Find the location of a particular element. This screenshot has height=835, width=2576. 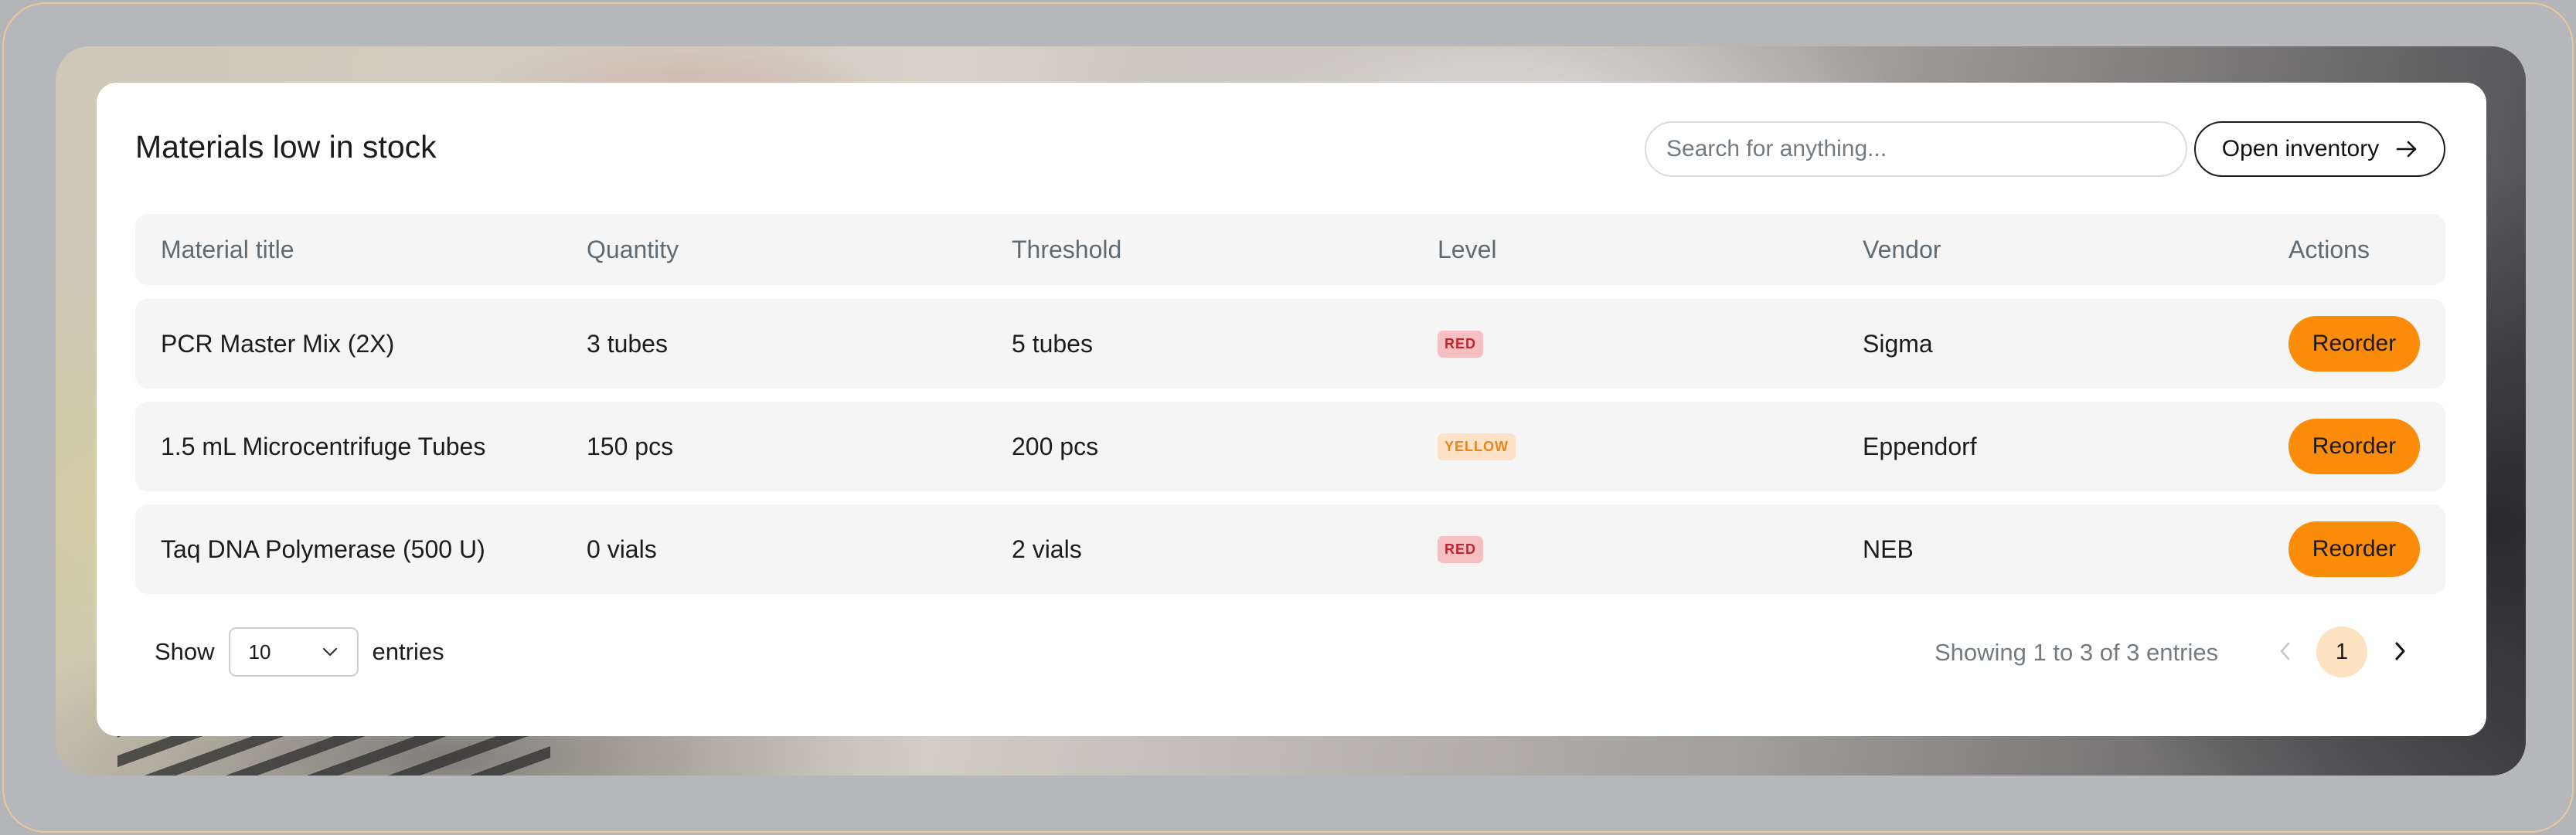

chevron-right-icon is located at coordinates (2400, 651).